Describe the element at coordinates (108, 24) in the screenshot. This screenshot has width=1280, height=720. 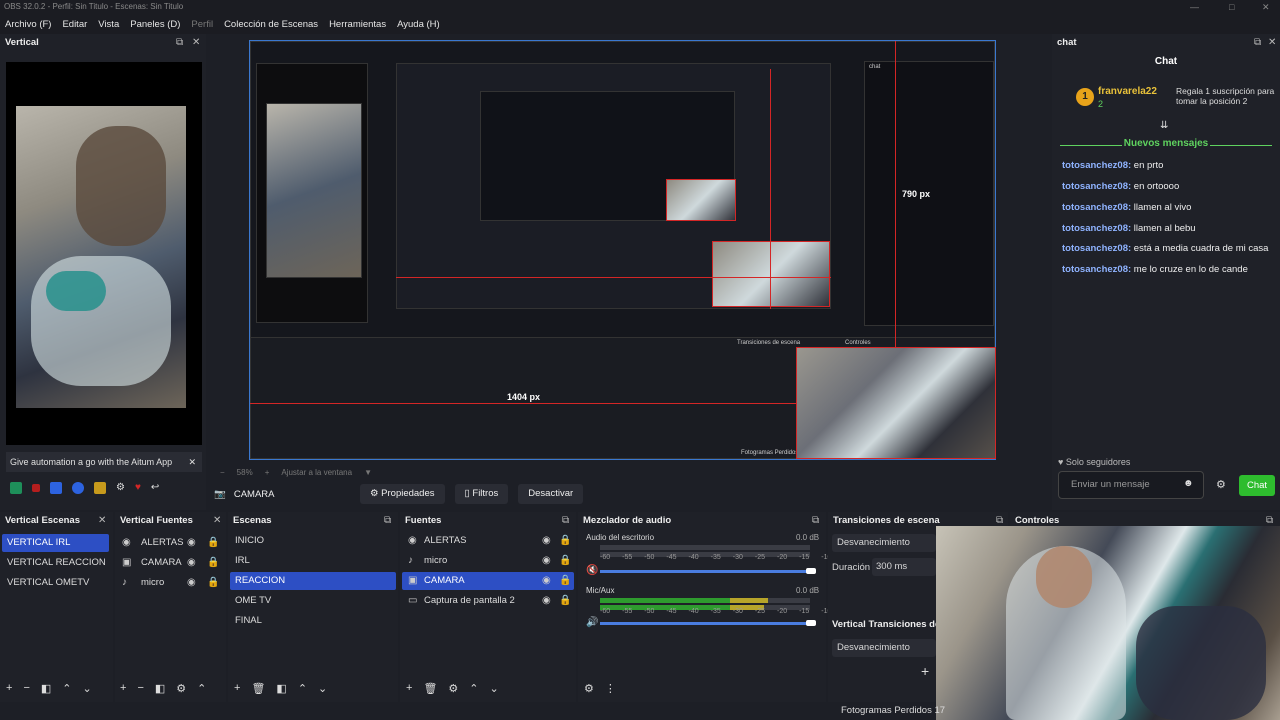
I see `menu-vista: Vista` at that location.